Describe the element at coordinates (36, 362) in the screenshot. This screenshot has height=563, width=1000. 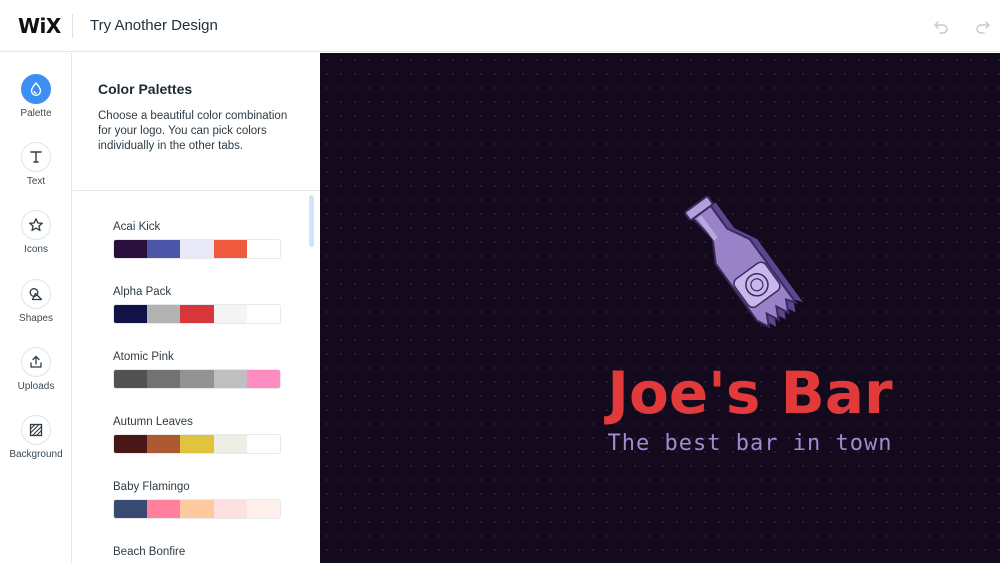
I see `upload-icon` at that location.